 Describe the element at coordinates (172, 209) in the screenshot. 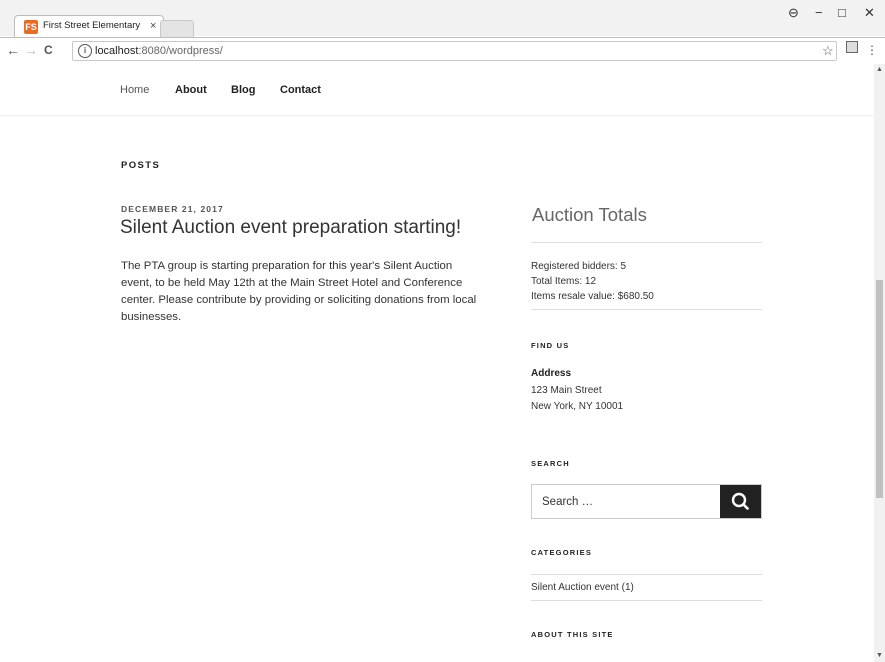

I see `post-date: DECEMBER 21, 2017` at that location.